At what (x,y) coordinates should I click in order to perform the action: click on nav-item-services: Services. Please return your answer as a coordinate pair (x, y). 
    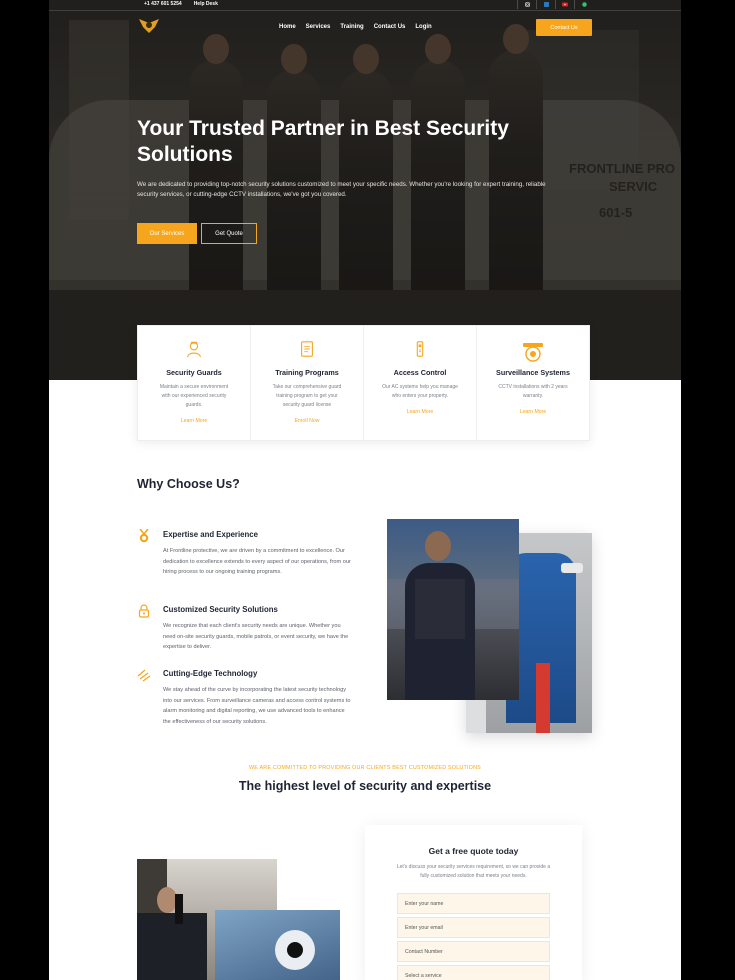
    Looking at the image, I should click on (318, 27).